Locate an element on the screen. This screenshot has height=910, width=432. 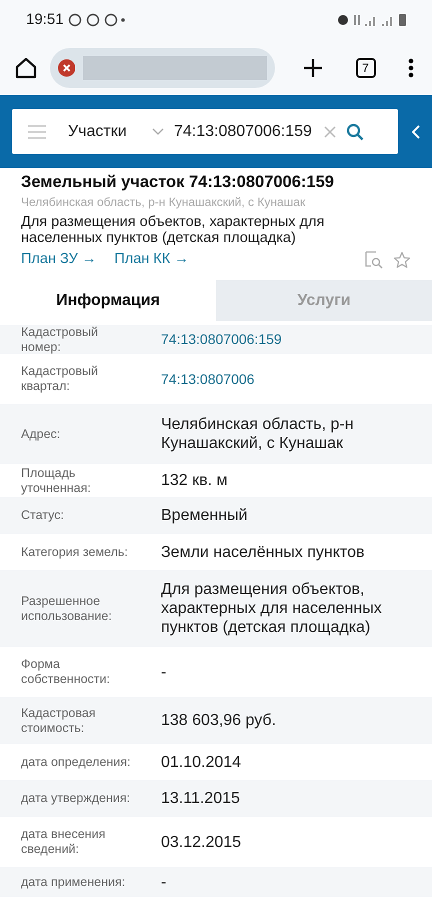
field-label: дата утверждения: is located at coordinates (76, 798).